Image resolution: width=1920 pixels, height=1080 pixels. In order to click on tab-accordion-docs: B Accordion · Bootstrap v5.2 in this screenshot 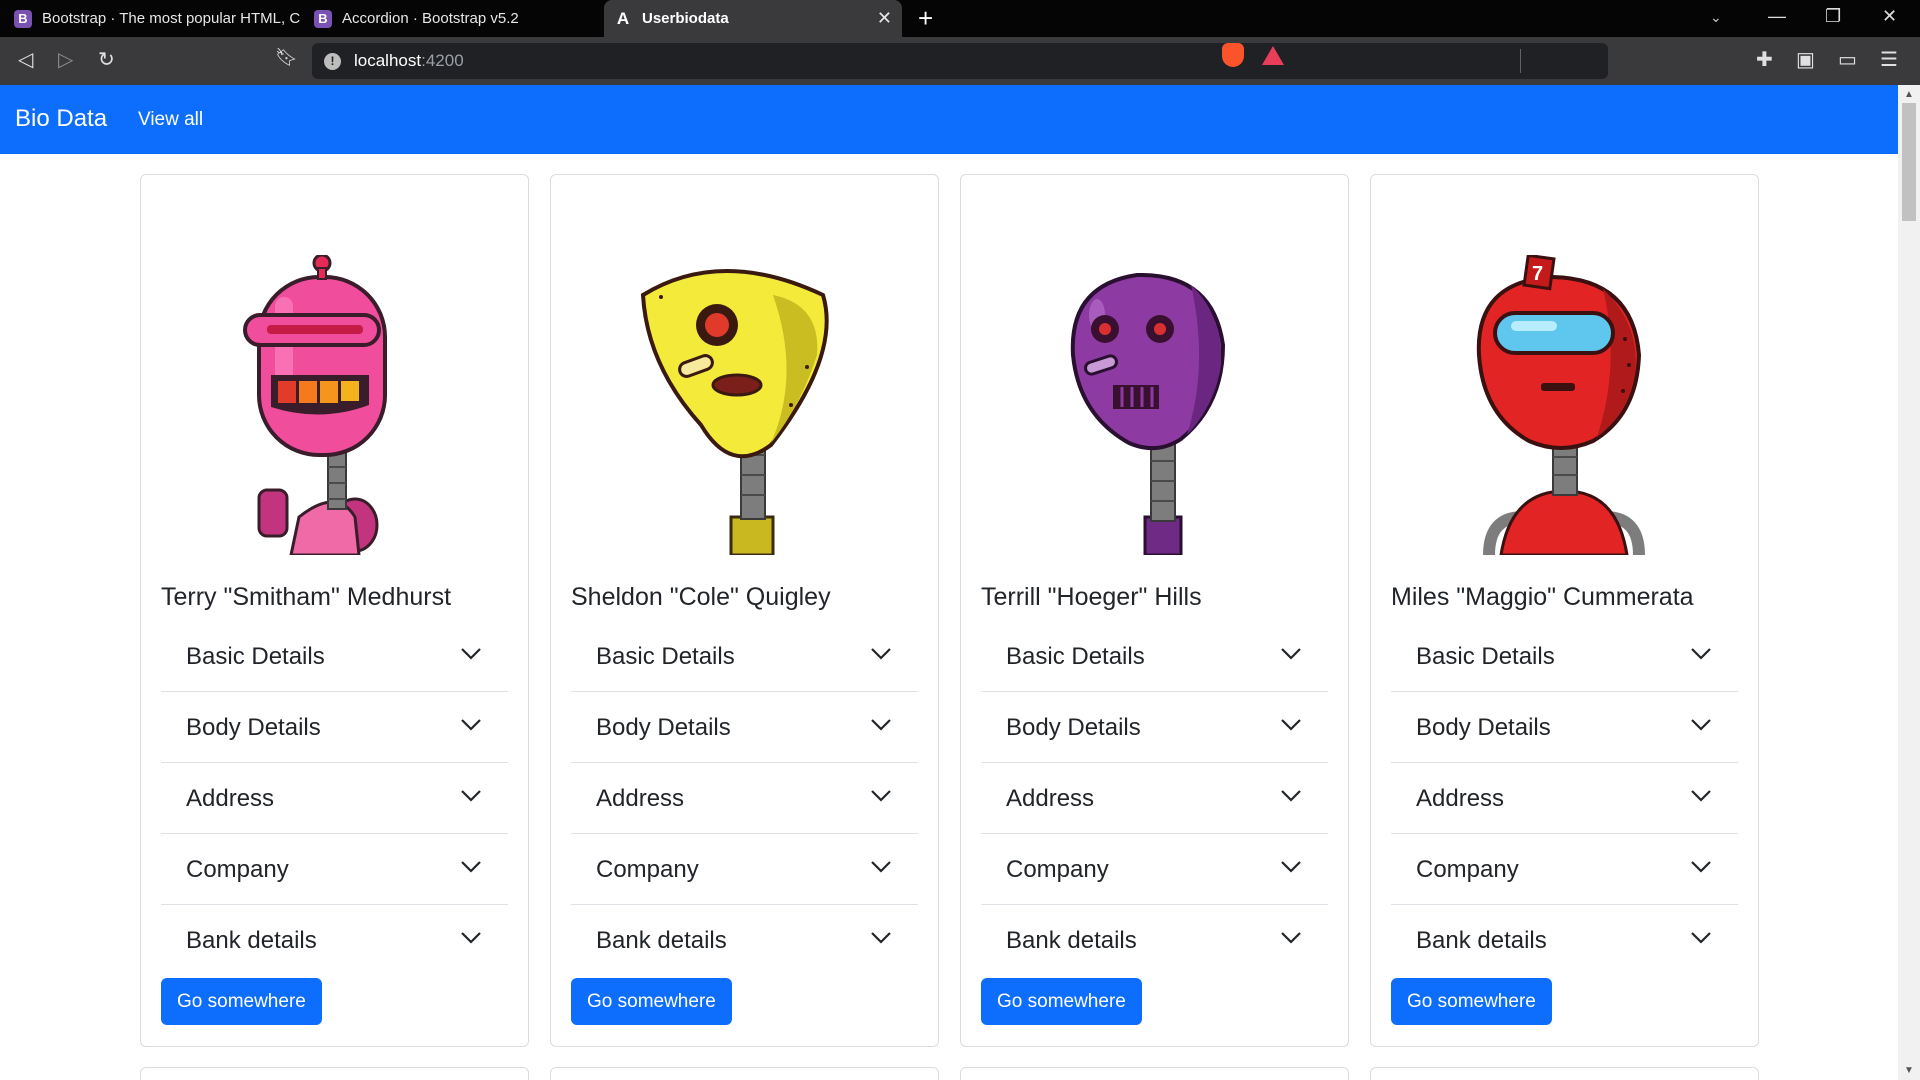, I will do `click(459, 18)`.